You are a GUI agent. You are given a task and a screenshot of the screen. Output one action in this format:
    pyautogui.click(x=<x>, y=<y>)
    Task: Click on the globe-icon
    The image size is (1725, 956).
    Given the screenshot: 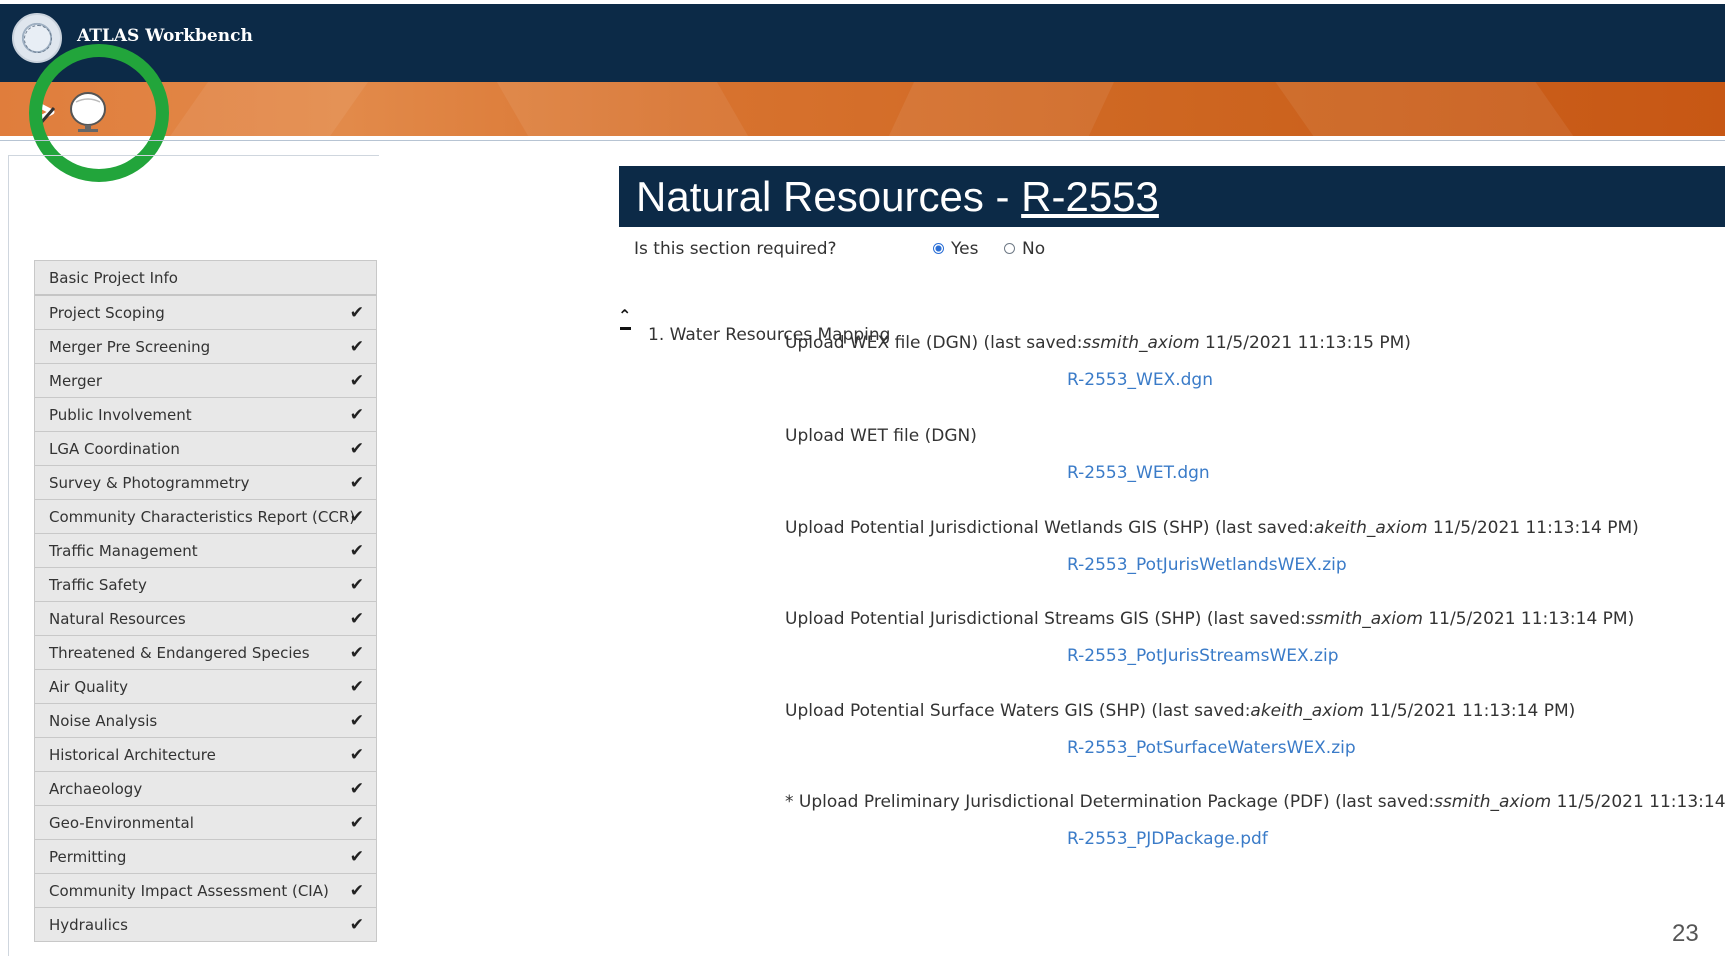 What is the action you would take?
    pyautogui.click(x=88, y=112)
    